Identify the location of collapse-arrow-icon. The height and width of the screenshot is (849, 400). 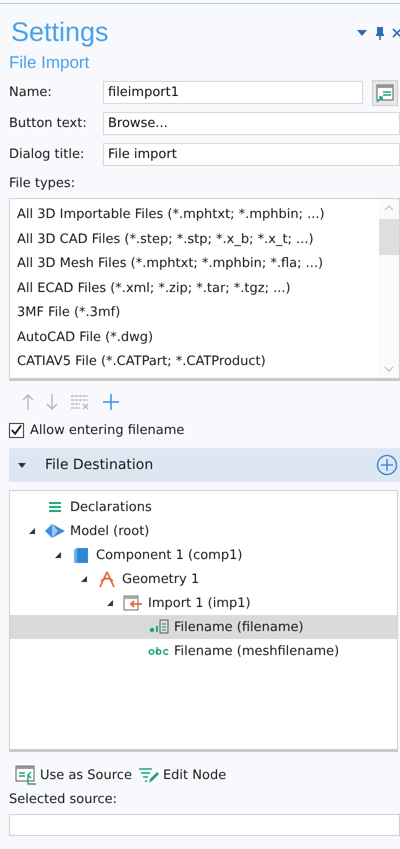
(22, 465).